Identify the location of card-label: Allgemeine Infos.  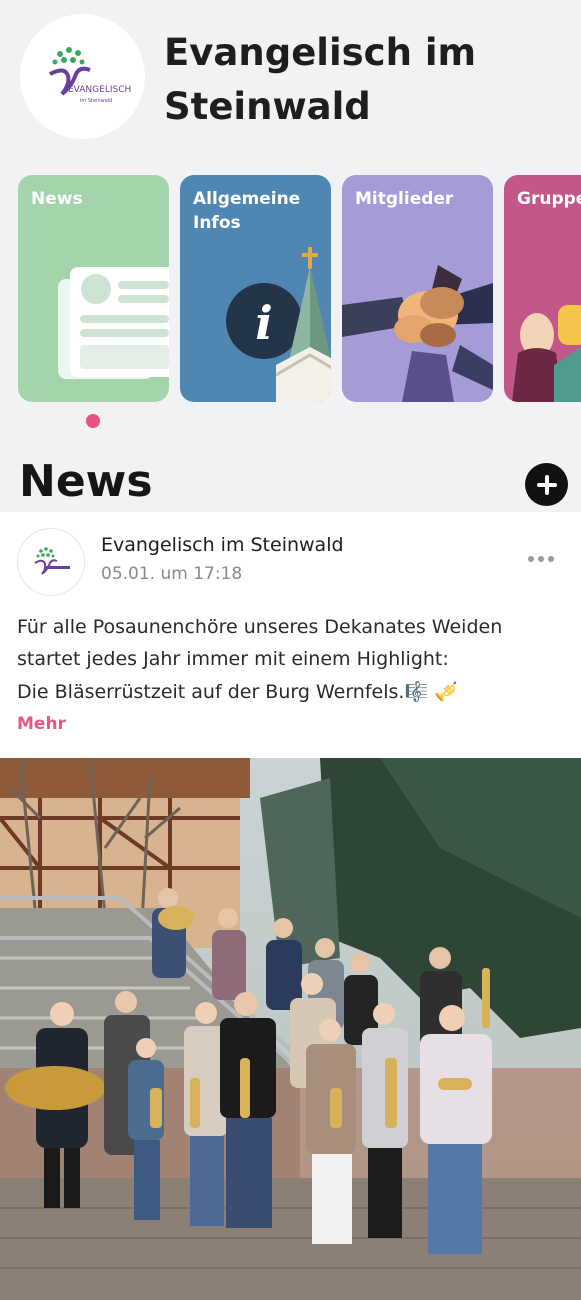
(247, 211).